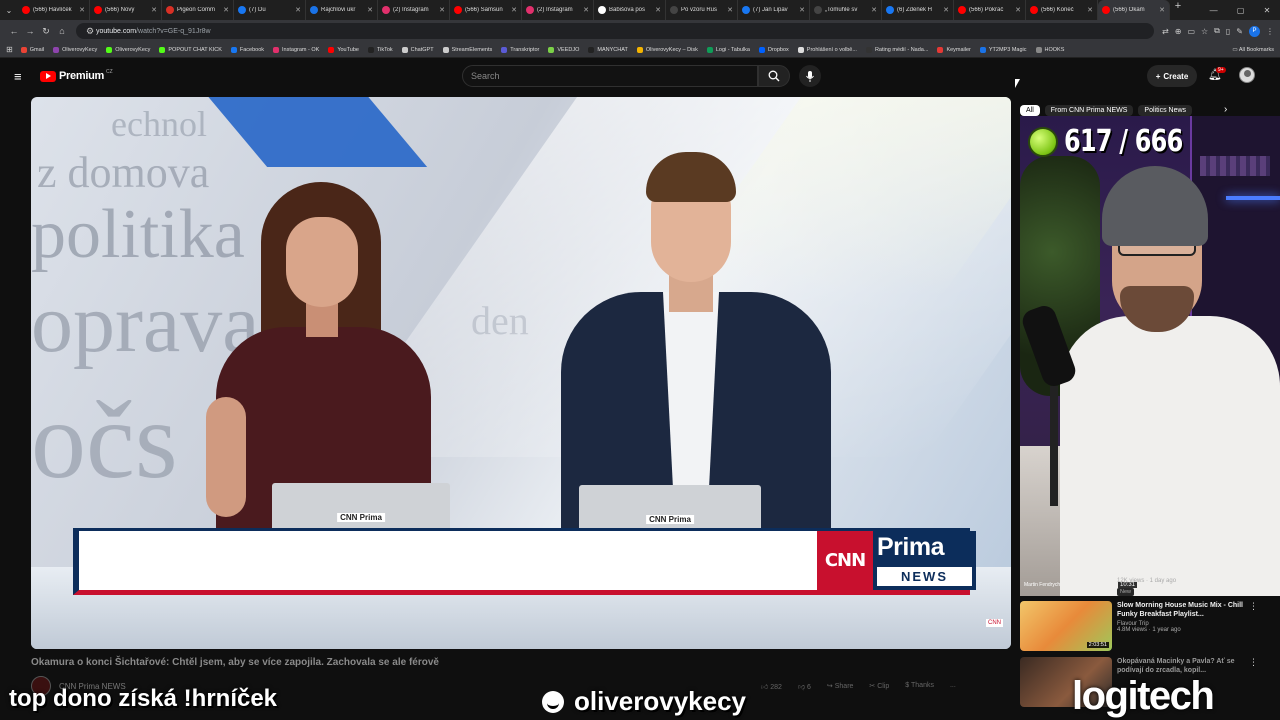 Image resolution: width=1280 pixels, height=720 pixels. What do you see at coordinates (1165, 110) in the screenshot?
I see `chip-politics-news: Politics News` at bounding box center [1165, 110].